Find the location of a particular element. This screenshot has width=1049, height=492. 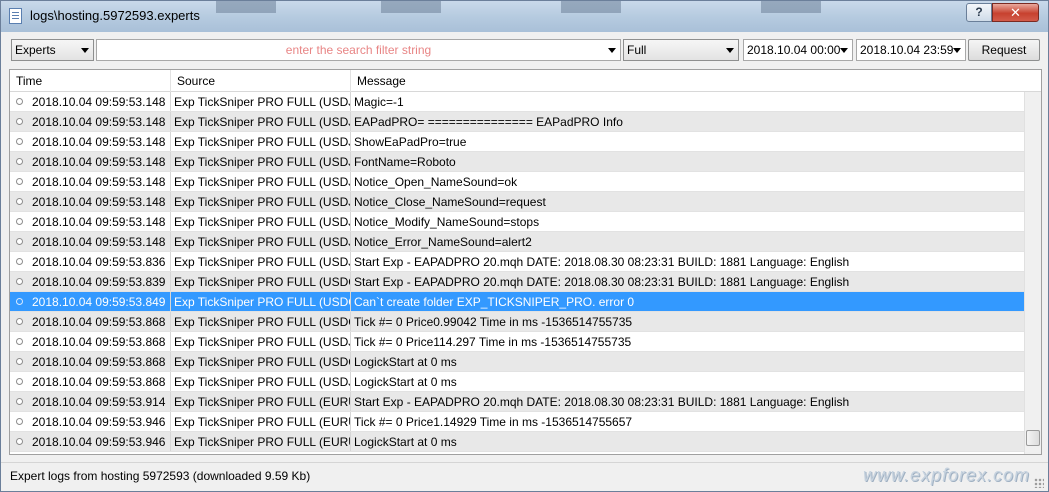

close-button: ✕ is located at coordinates (1015, 12).